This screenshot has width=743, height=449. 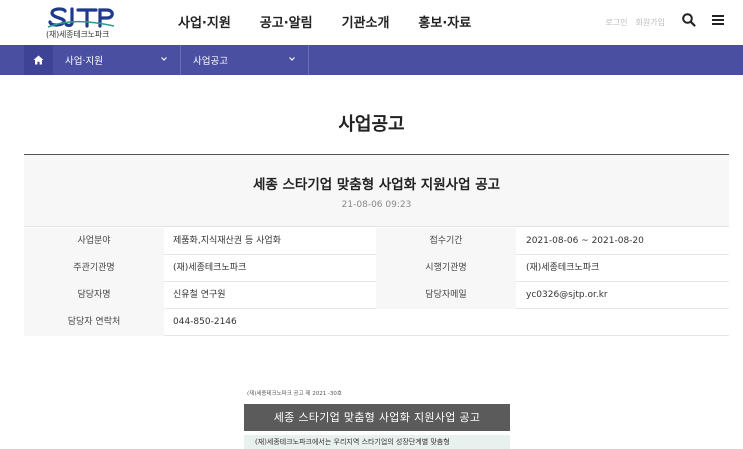 I want to click on location-bar: 사업·지원 사업공고, so click(x=371, y=60).